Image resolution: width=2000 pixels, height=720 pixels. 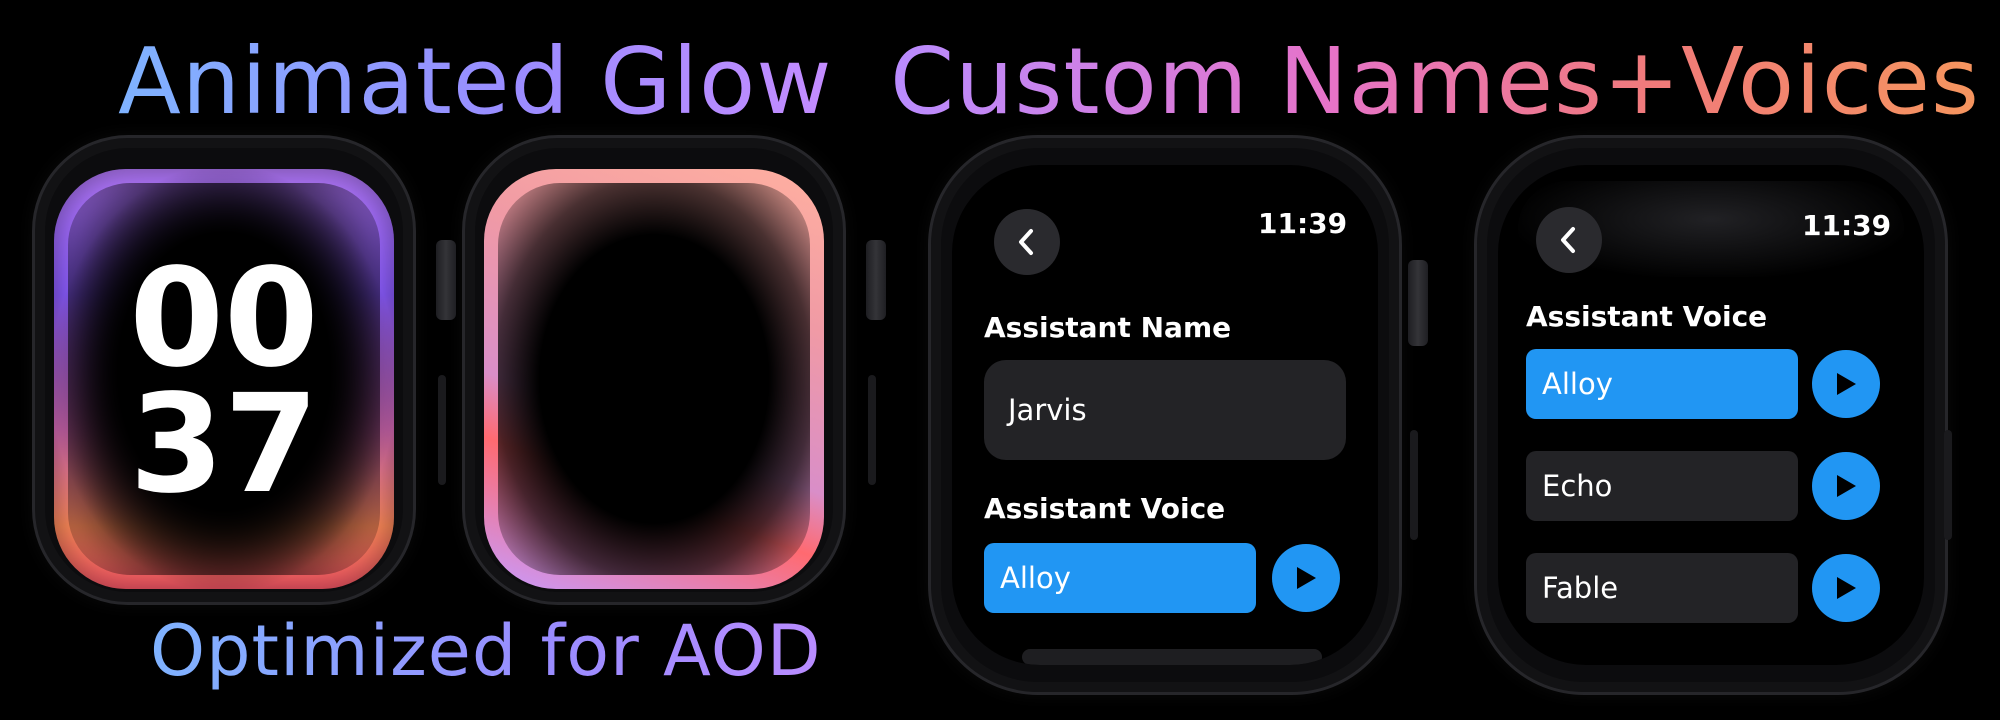 What do you see at coordinates (486, 651) in the screenshot?
I see `optimized-aod-headline: Optimized for AOD` at bounding box center [486, 651].